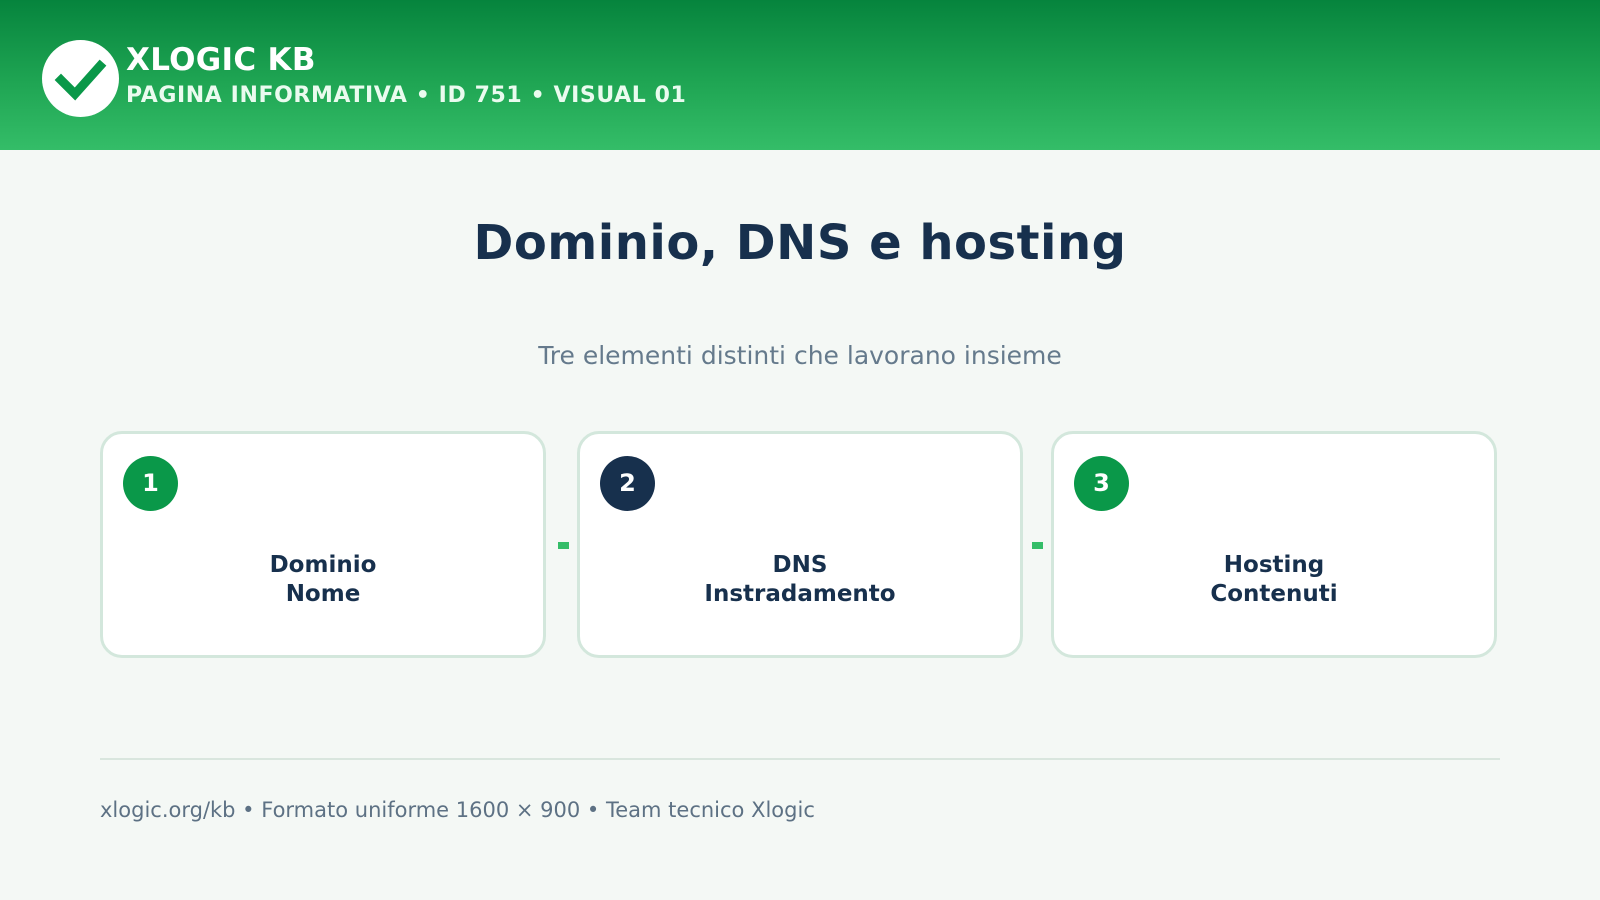  Describe the element at coordinates (406, 95) in the screenshot. I see `page-meta: PAGINA INFORMATIVA • ID 751 • VISUAL 01` at that location.